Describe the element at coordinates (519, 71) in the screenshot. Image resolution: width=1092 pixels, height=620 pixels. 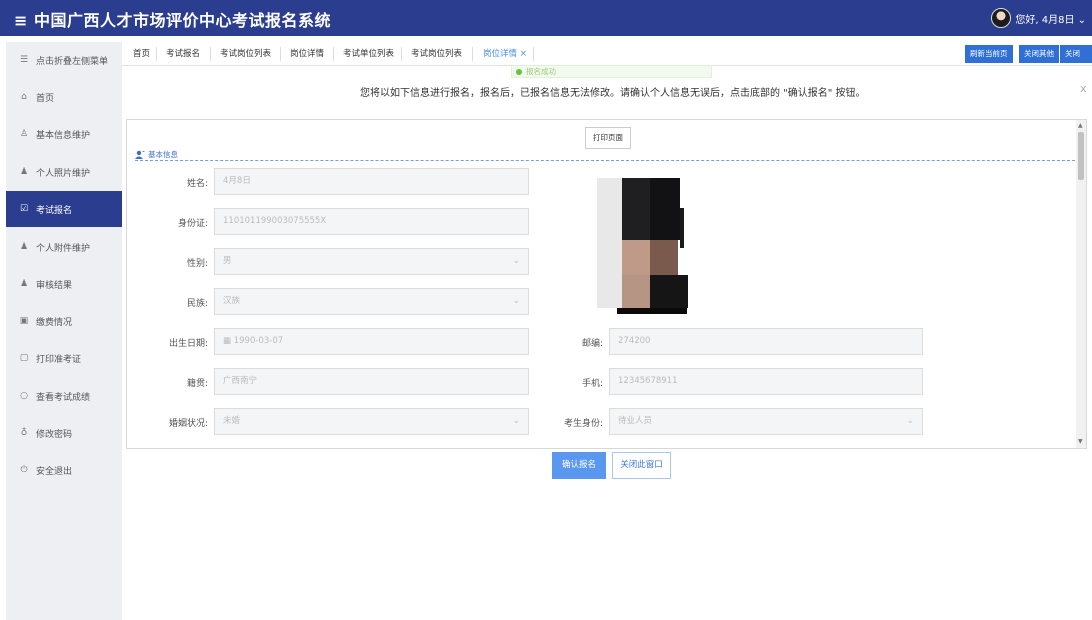
I see `success-icon` at that location.